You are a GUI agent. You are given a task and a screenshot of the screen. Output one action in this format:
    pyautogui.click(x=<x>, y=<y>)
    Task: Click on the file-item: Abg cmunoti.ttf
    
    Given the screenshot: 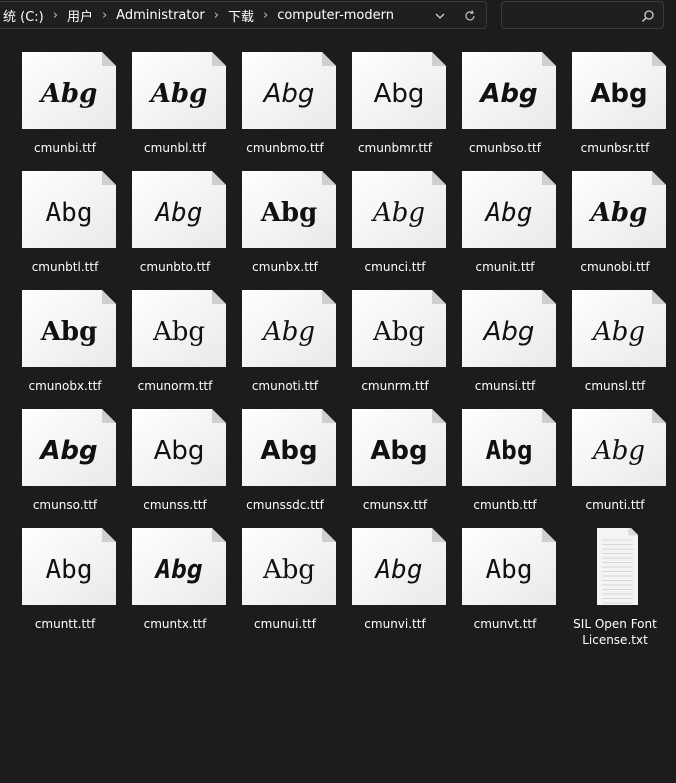 What is the action you would take?
    pyautogui.click(x=285, y=337)
    